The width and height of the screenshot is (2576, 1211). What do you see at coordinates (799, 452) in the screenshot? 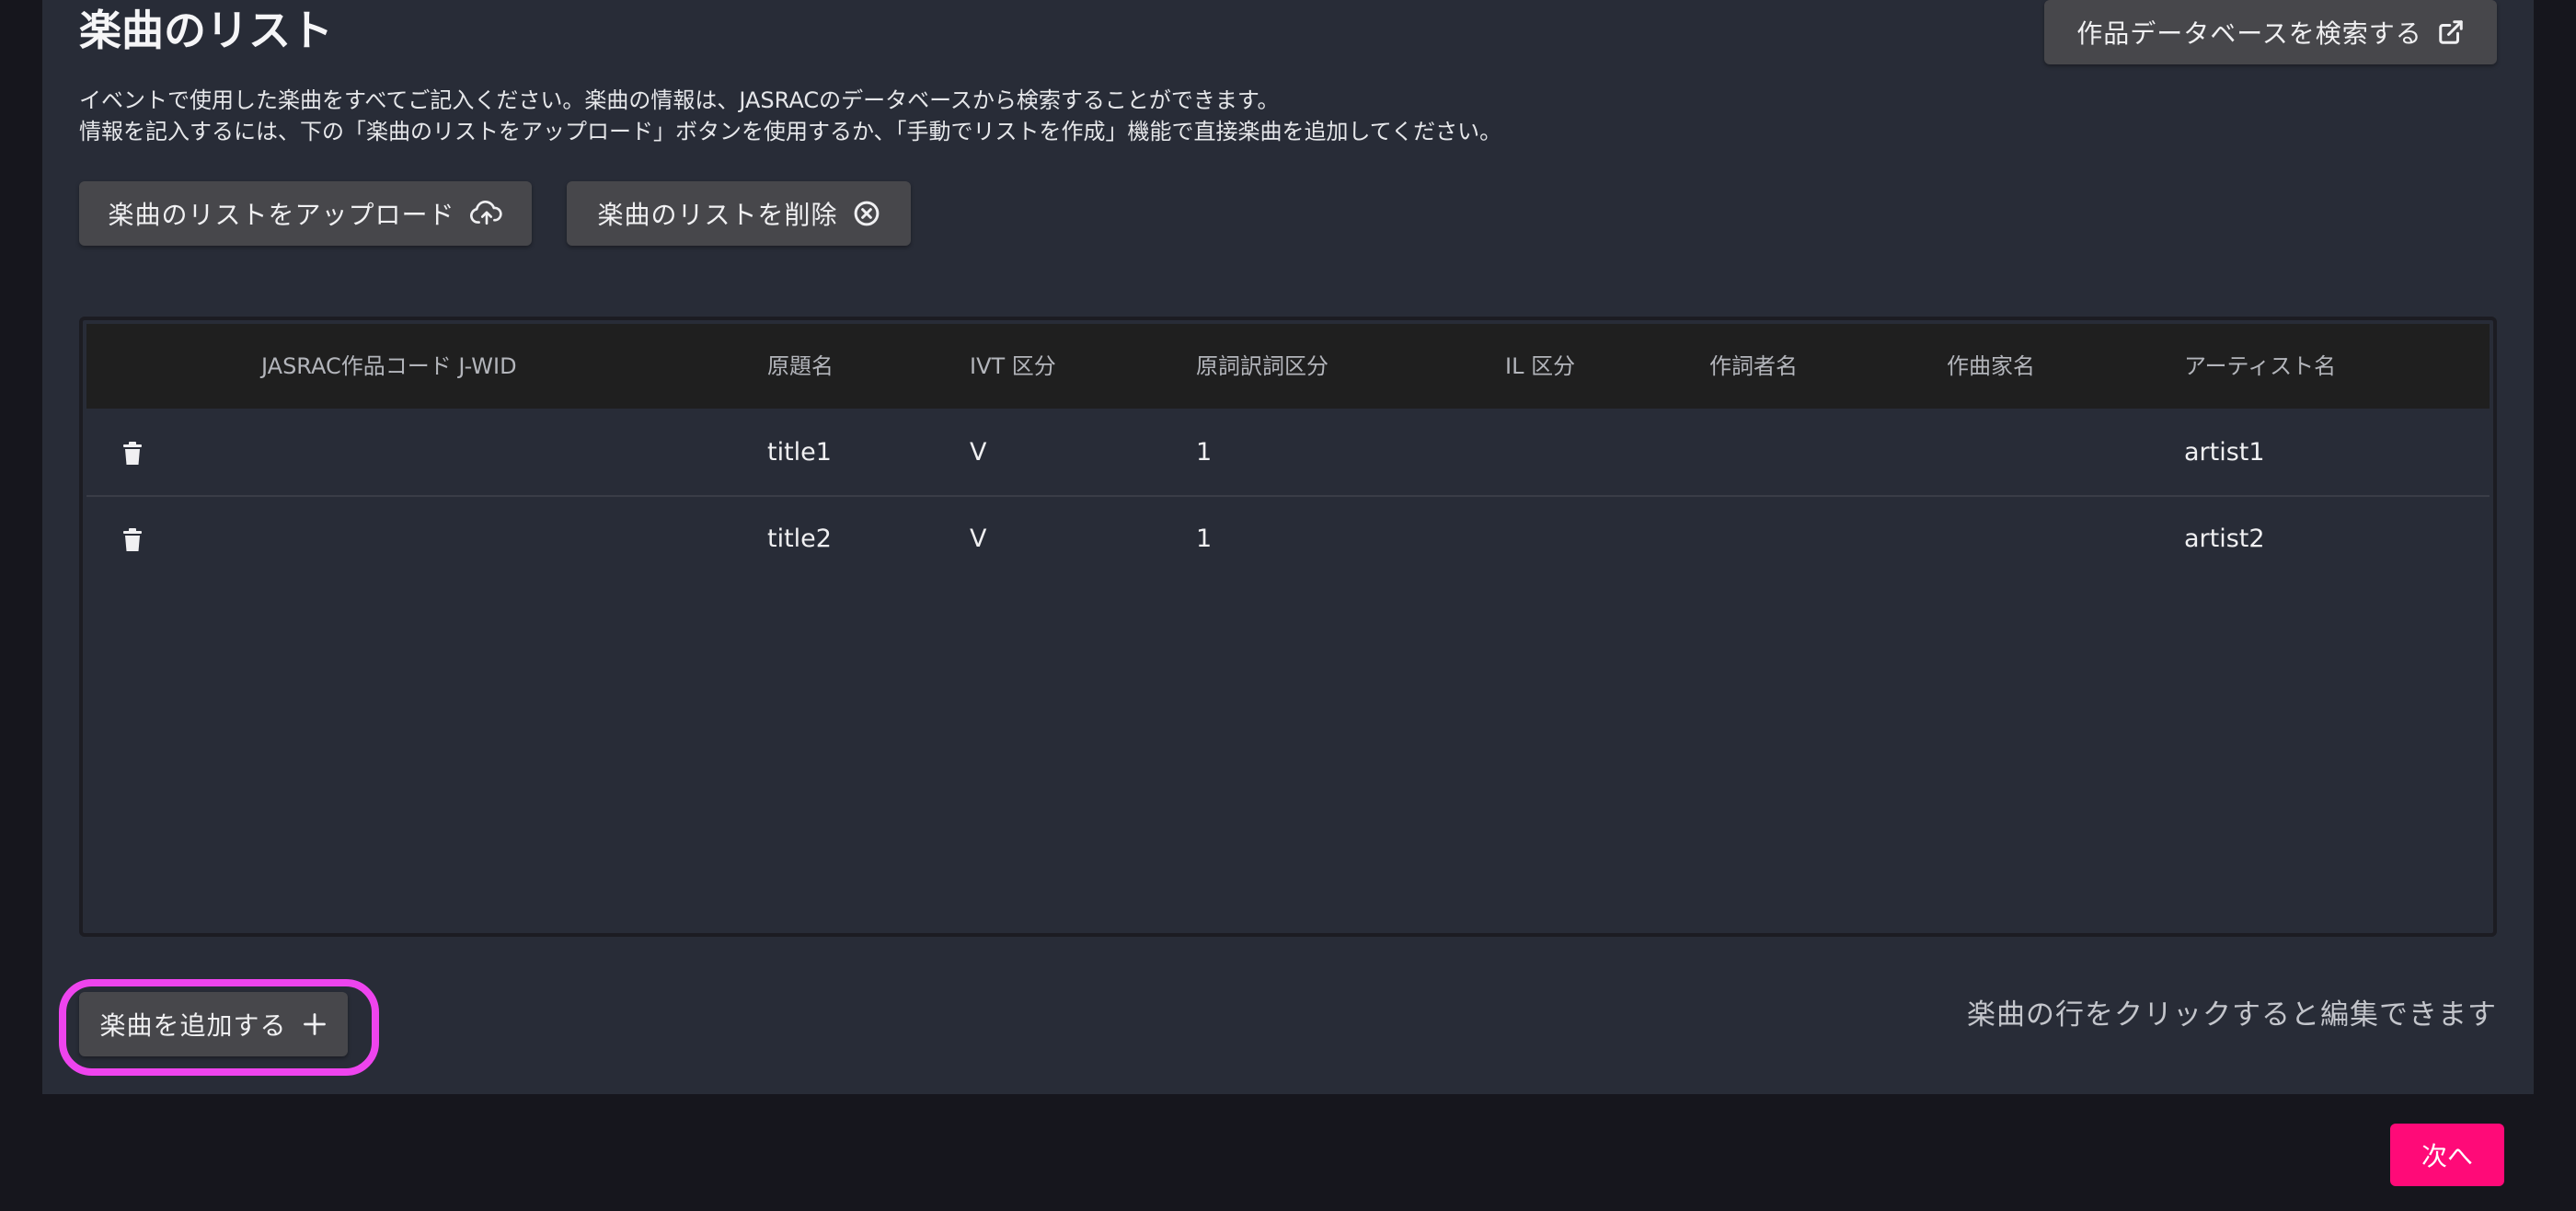
I see `cell-title: title1` at bounding box center [799, 452].